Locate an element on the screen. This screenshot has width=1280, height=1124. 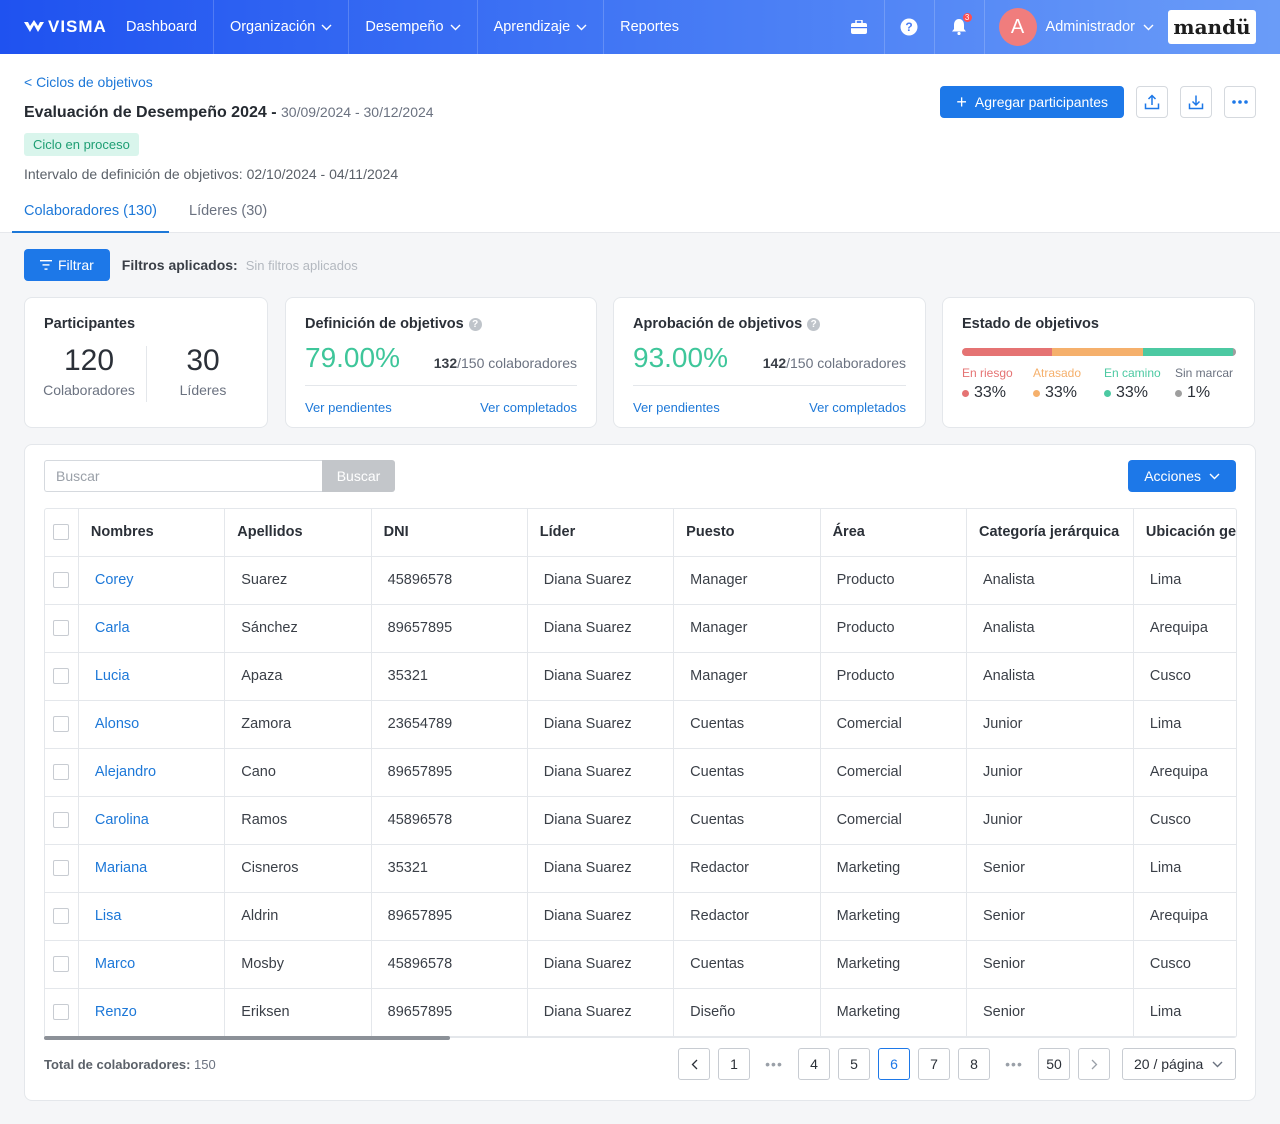
legend-dot is located at coordinates (965, 393).